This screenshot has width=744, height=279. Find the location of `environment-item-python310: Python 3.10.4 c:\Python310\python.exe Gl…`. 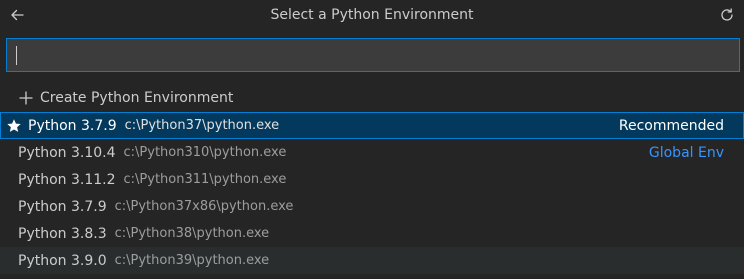

environment-item-python310: Python 3.10.4 c:\Python310\python.exe Gl… is located at coordinates (372, 152).